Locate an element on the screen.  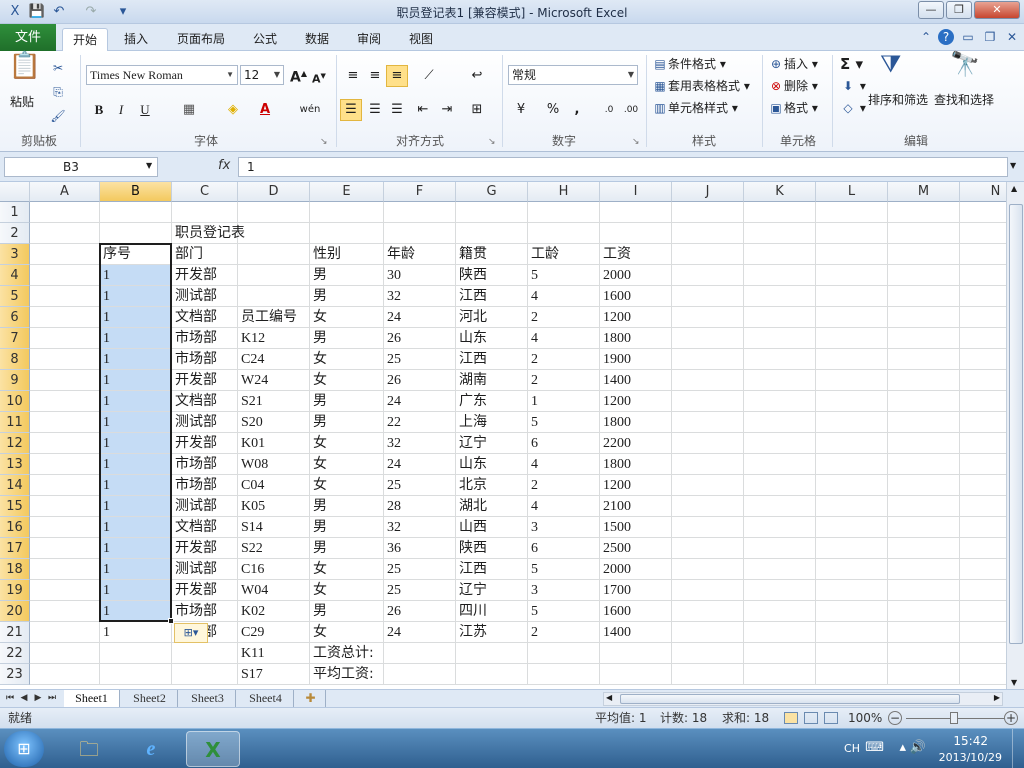
row-header-16: 16 is located at coordinates (15, 527).